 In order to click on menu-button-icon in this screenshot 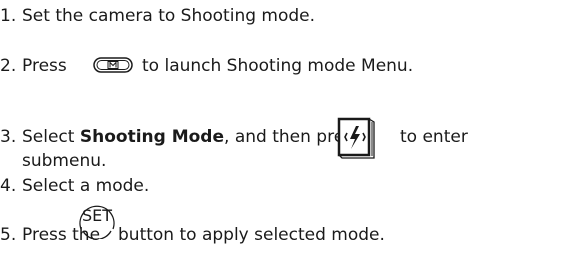, I will do `click(113, 65)`.